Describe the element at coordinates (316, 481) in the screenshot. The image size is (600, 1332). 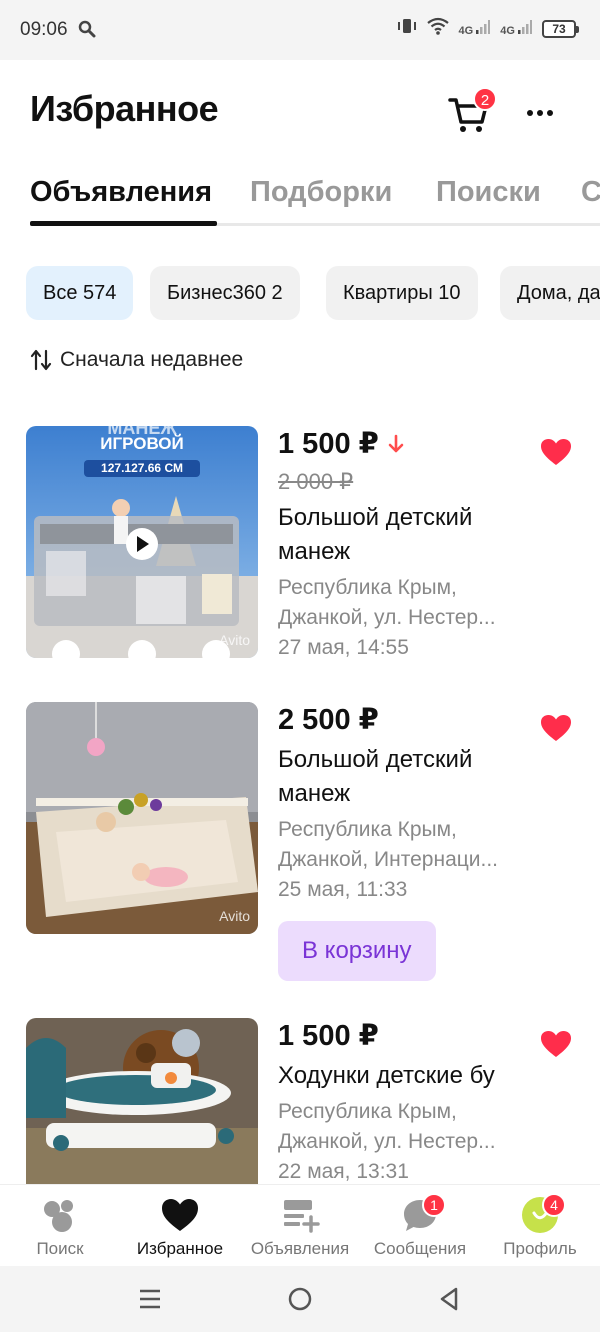
I see `listing-old-price: 2 000 ₽` at that location.